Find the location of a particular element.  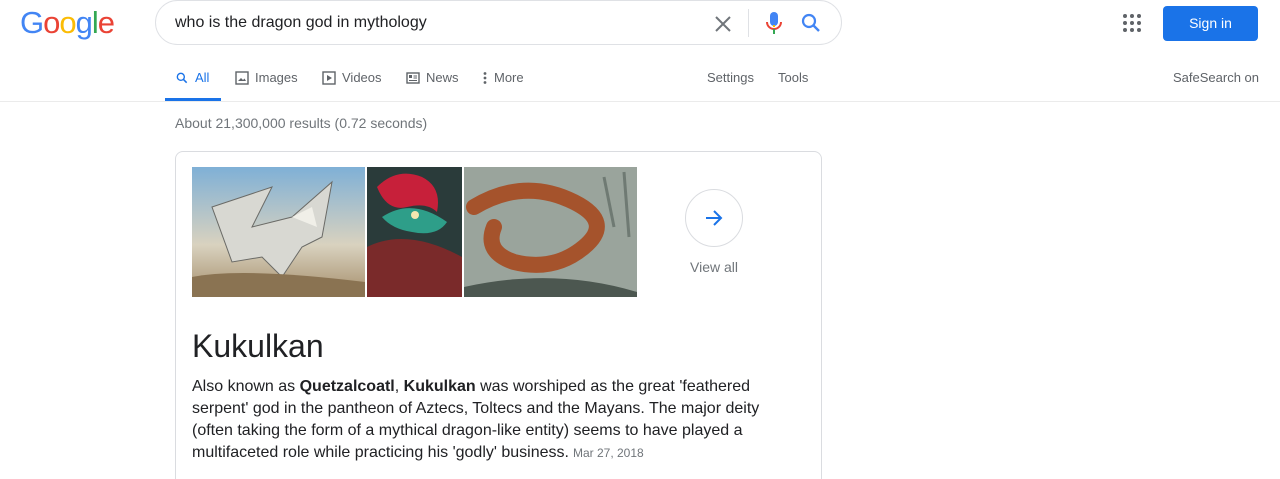

dragon-image-feathered is located at coordinates (414, 232).